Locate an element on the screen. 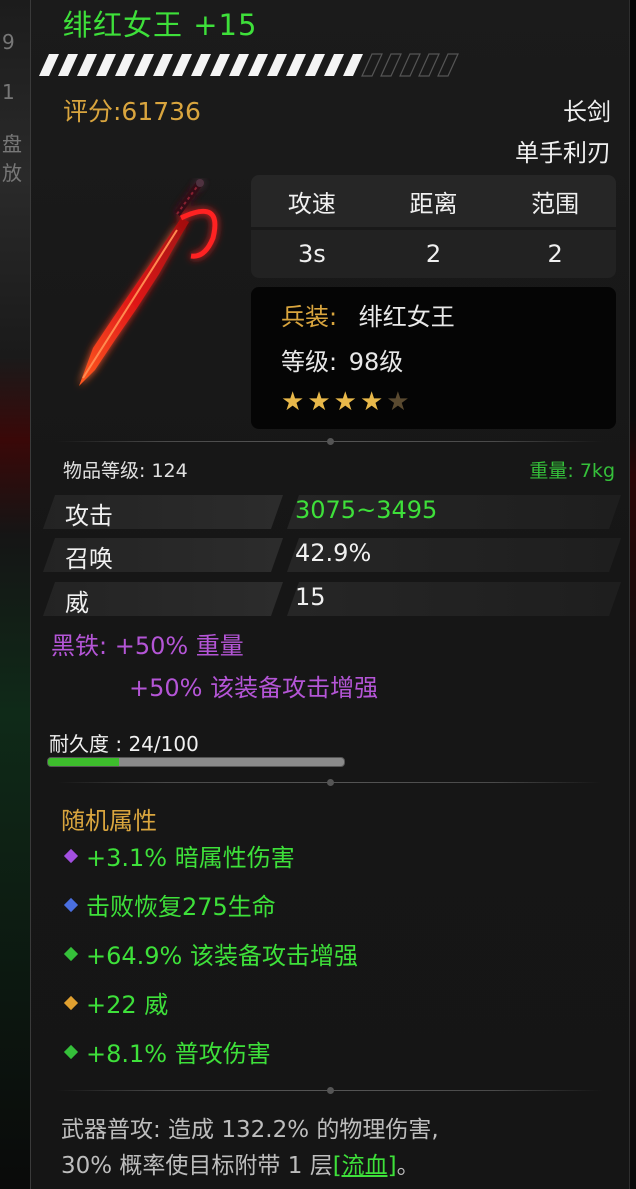 This screenshot has height=1189, width=636. soldier-info-box: 兵装: 绯红女王 等级: 98级 ★ ★ ★ ★ ★ is located at coordinates (433, 358).